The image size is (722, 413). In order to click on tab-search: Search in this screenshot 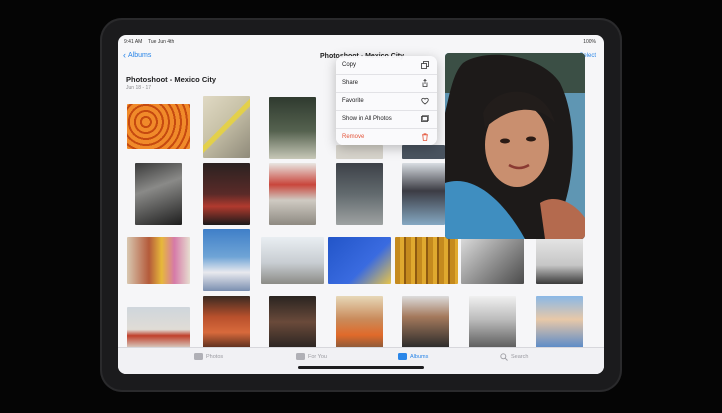, I will do `click(514, 357)`.